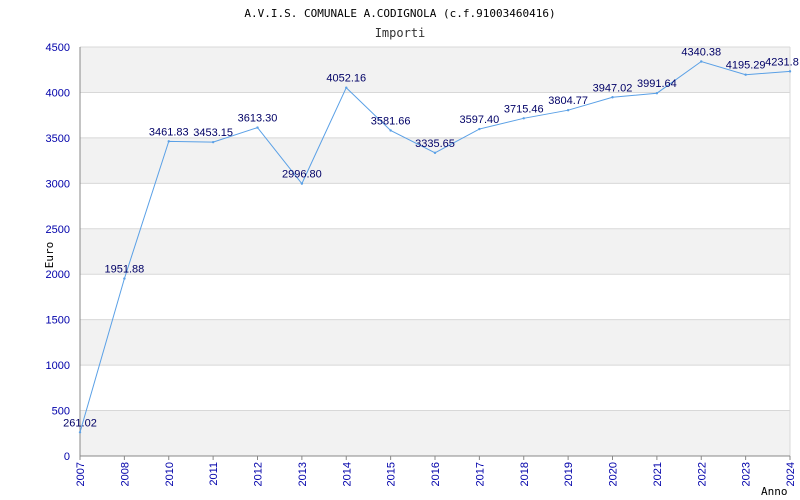 This screenshot has height=500, width=800. Describe the element at coordinates (391, 121) in the screenshot. I see `data-label: 3581.66` at that location.